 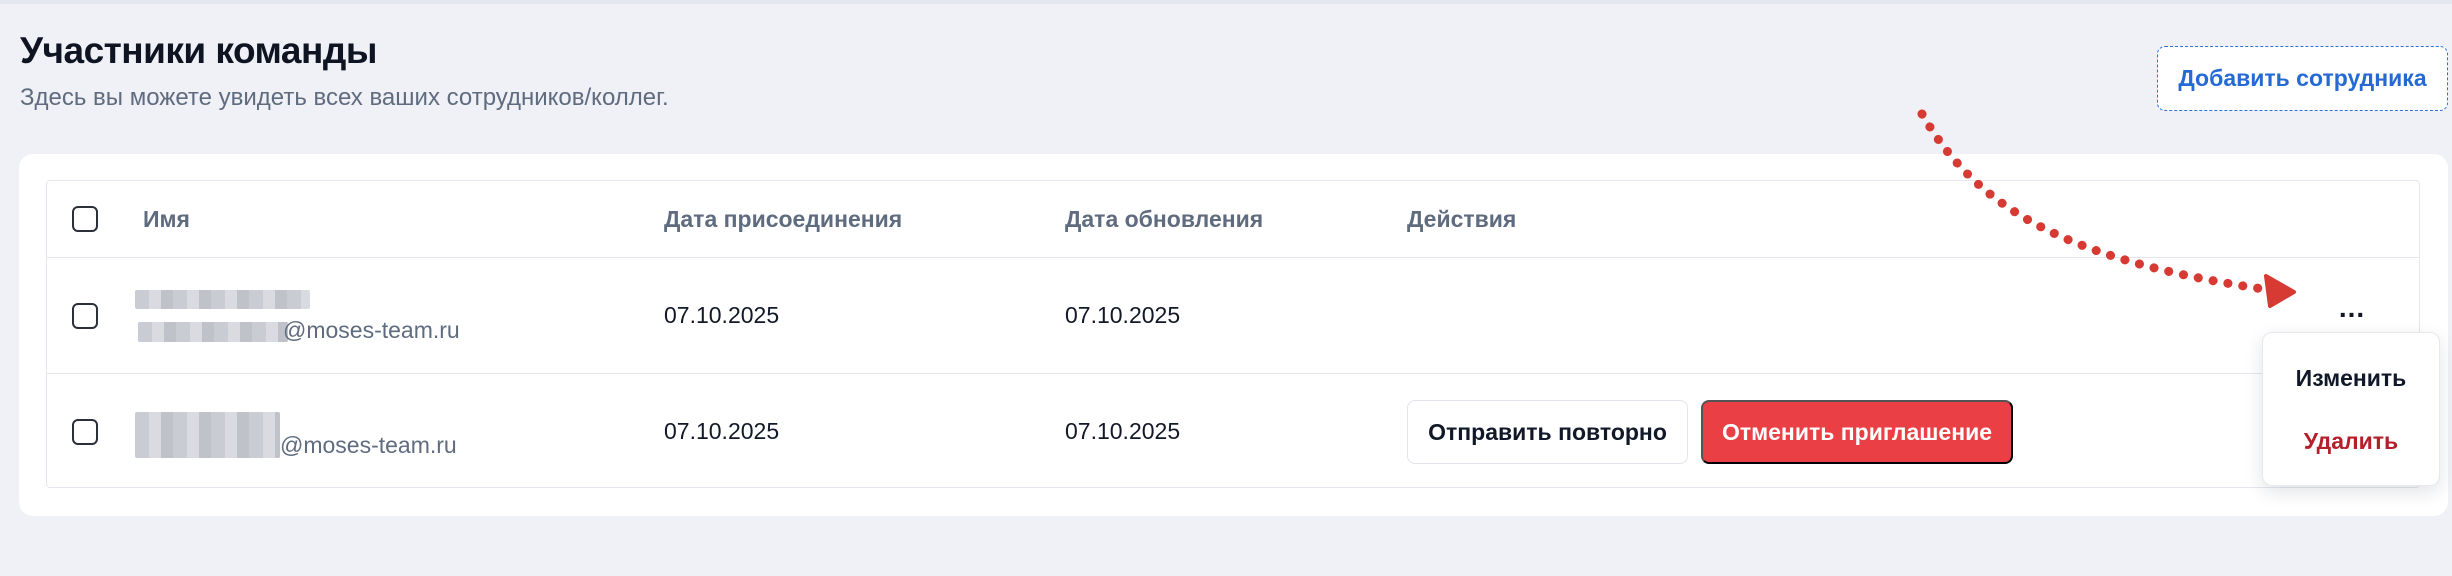 I want to click on column-header-updated: Дата обновления, so click(x=1164, y=219).